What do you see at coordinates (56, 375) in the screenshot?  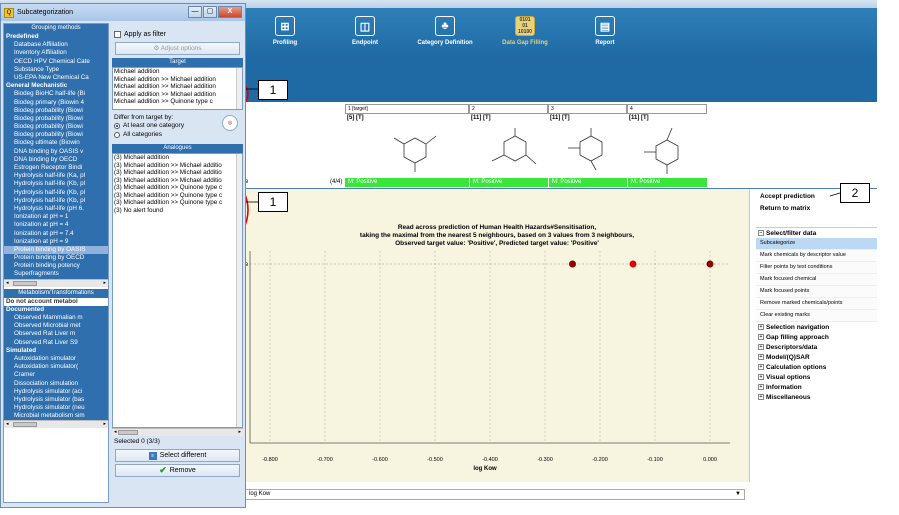 I see `group-item: Cramer` at bounding box center [56, 375].